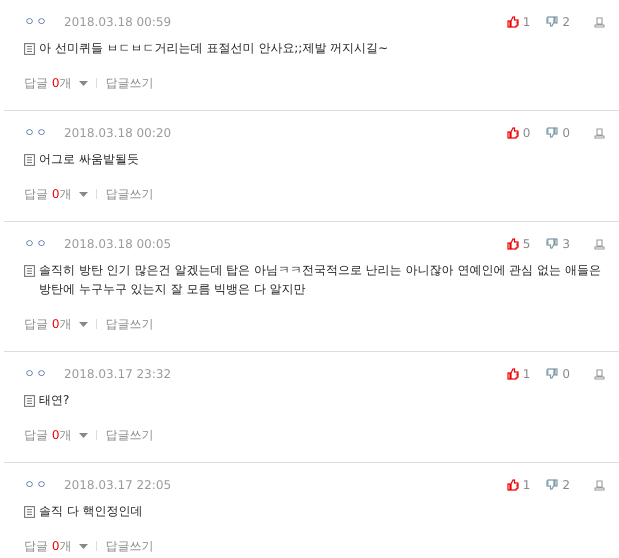  Describe the element at coordinates (118, 485) in the screenshot. I see `comment-date: 2018.03.17 22:05` at that location.